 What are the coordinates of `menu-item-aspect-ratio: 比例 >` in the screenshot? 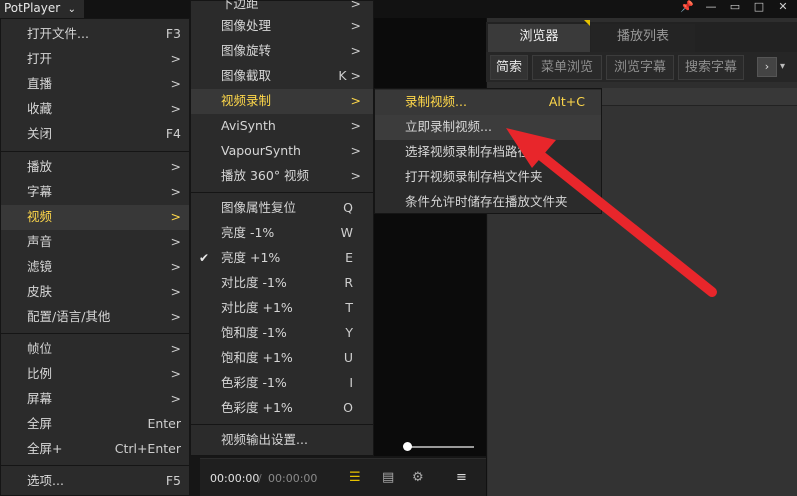 It's located at (95, 374).